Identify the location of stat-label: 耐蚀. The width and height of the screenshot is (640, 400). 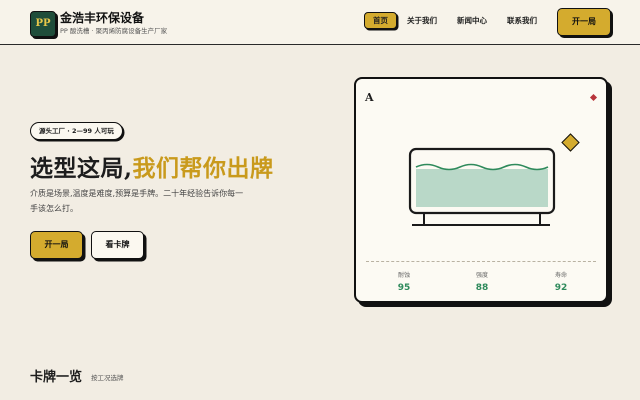
(403, 275).